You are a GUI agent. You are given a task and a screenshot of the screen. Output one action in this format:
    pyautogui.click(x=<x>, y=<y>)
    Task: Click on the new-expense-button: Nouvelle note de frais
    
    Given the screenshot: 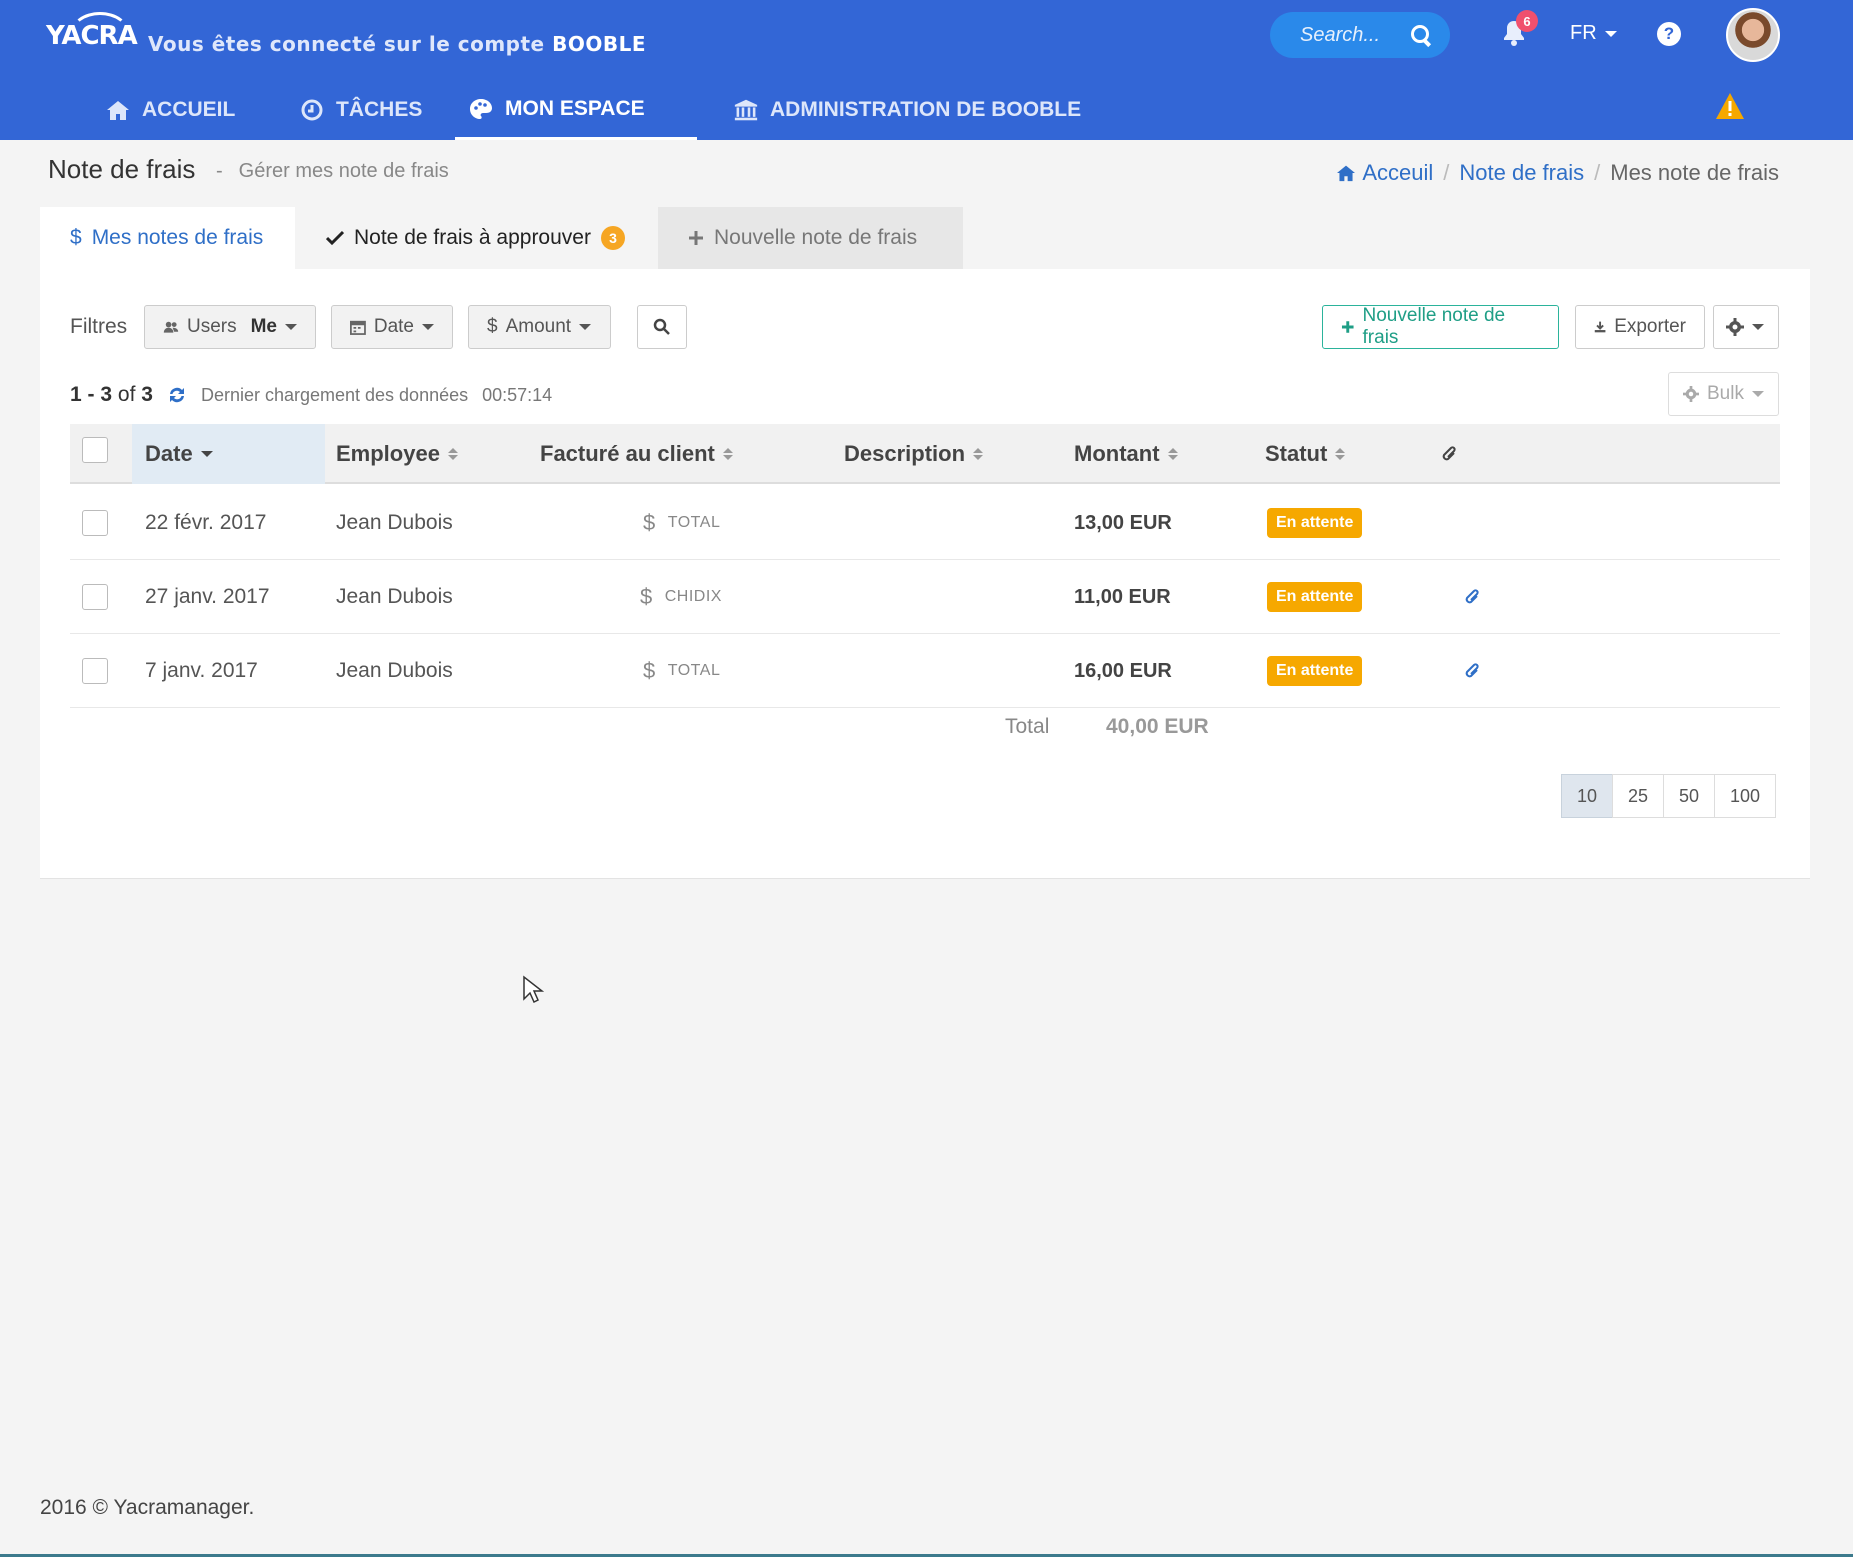 What is the action you would take?
    pyautogui.click(x=1440, y=327)
    